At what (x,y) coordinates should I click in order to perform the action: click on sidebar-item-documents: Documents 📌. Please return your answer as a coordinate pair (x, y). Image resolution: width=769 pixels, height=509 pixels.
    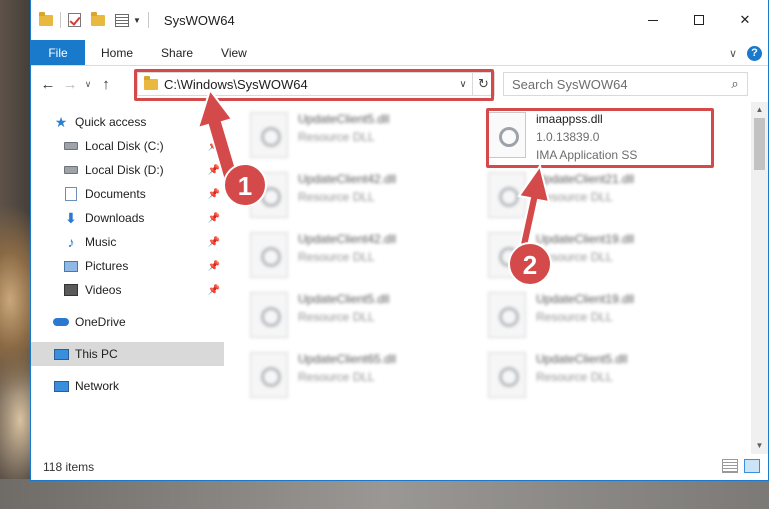
    Looking at the image, I should click on (127, 194).